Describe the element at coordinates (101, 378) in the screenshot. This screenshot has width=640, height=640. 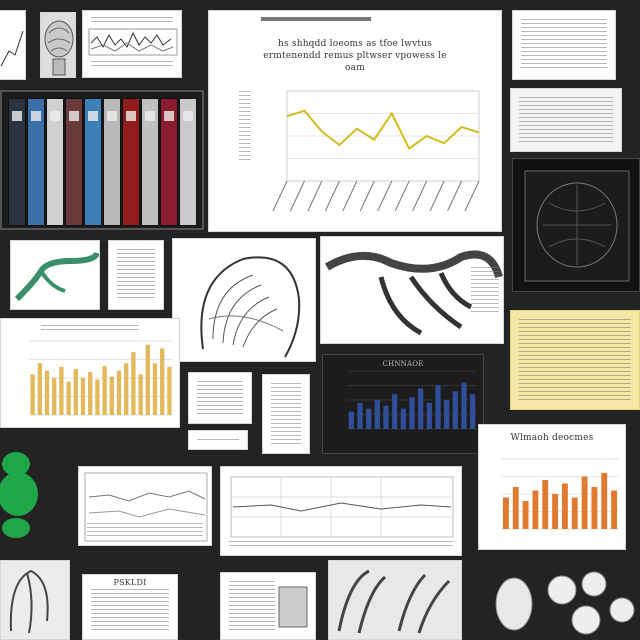
I see `amber-bar-chart` at that location.